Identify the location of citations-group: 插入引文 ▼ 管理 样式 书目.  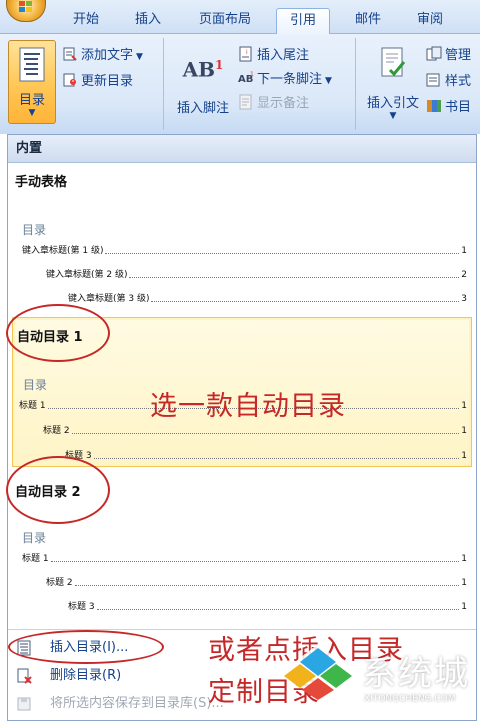
(420, 84).